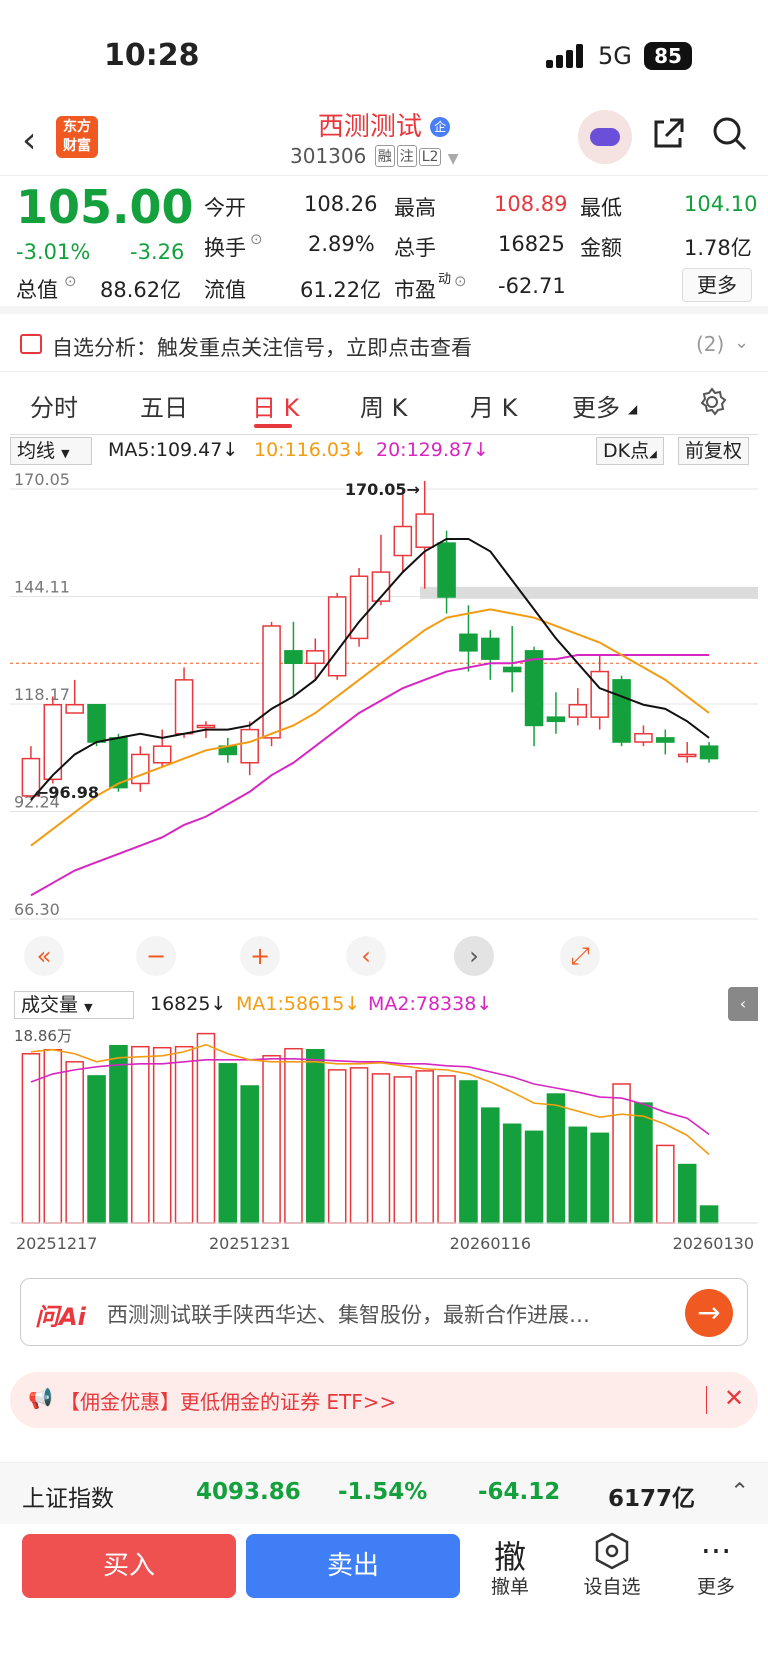 The width and height of the screenshot is (768, 1669). I want to click on volume-indicator-label: 成交量, so click(50, 1005).